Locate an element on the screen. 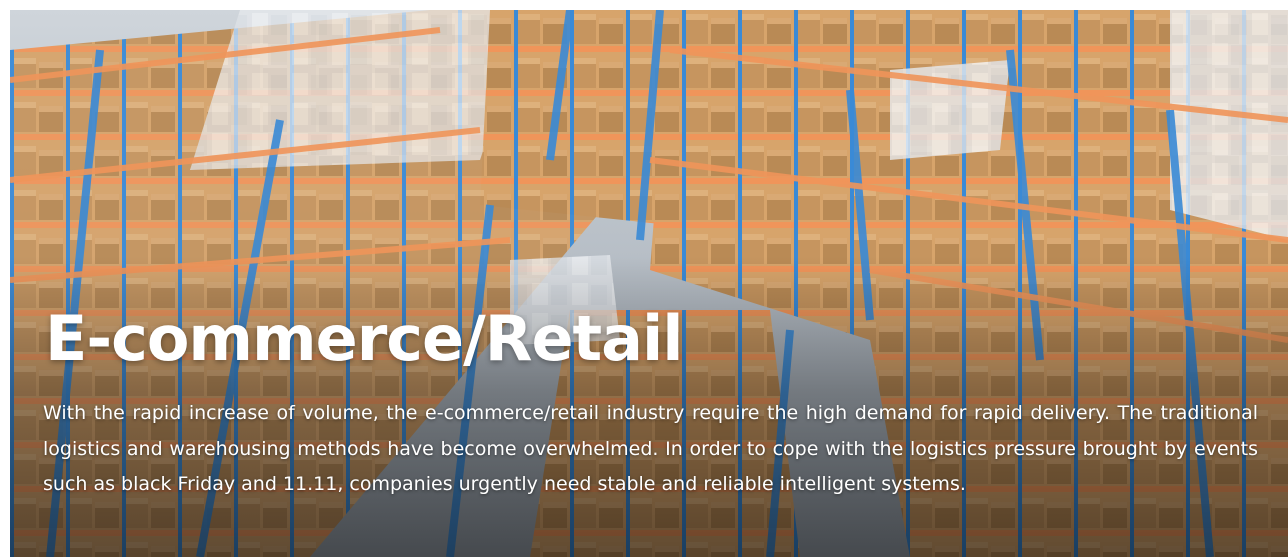 The image size is (1288, 557). hero-title: E-commerce/Retail is located at coordinates (364, 338).